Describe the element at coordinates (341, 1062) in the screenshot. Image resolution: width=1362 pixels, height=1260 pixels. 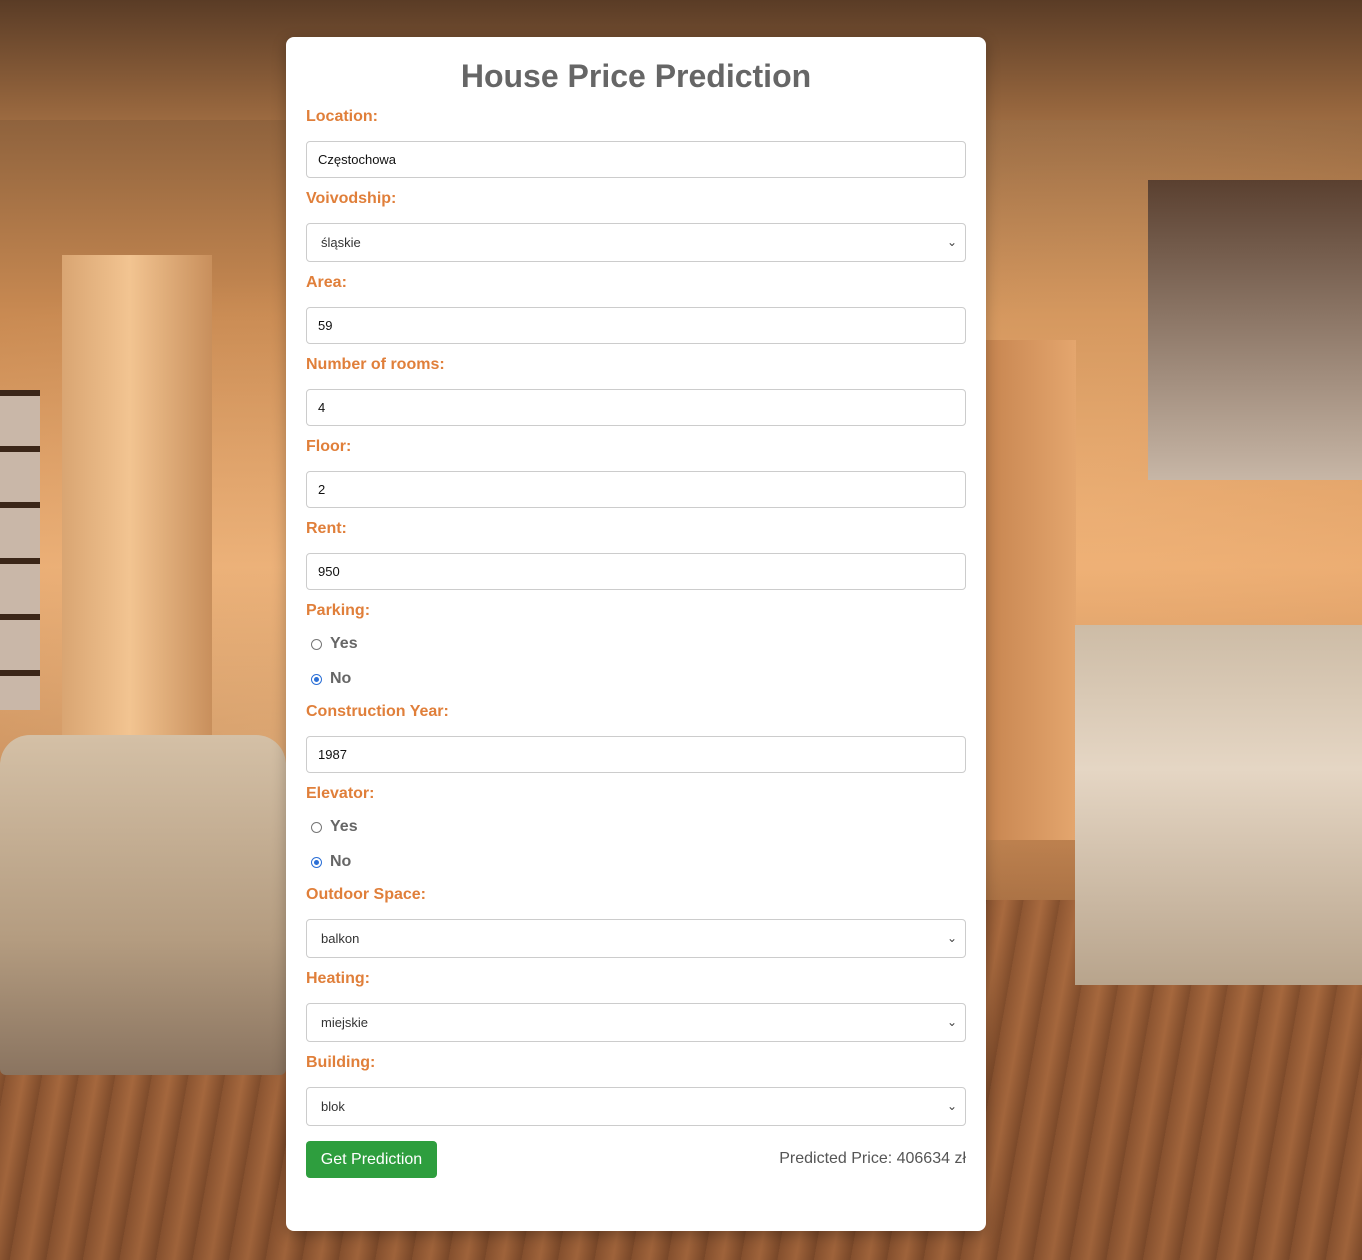
I see `building-label: Building:` at that location.